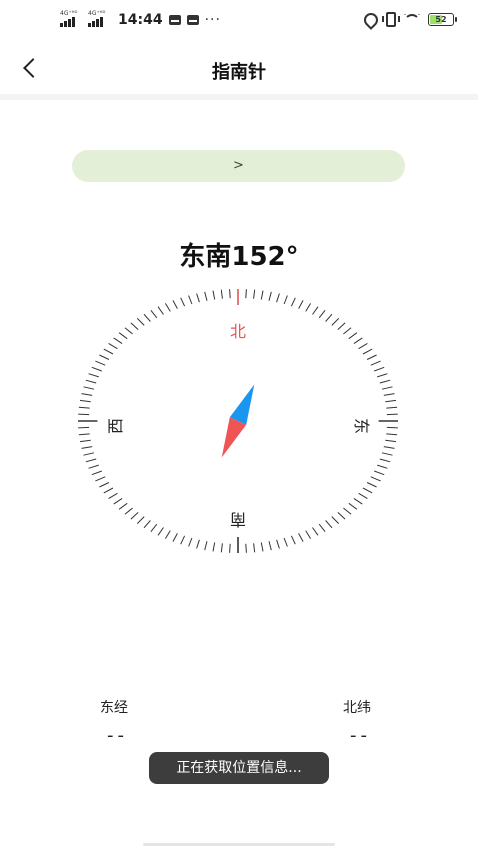 The height and width of the screenshot is (850, 478). What do you see at coordinates (117, 735) in the screenshot?
I see `longitude-value: --` at bounding box center [117, 735].